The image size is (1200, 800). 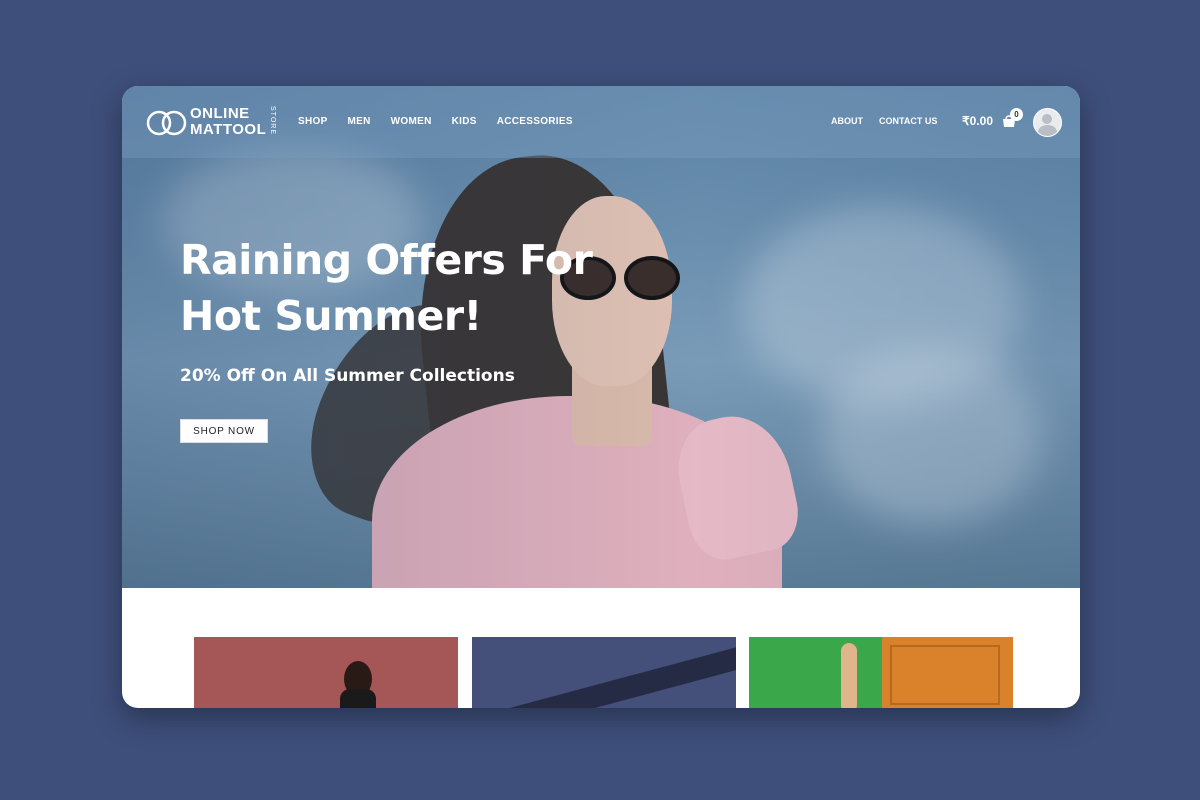 What do you see at coordinates (228, 129) in the screenshot?
I see `logo-line2: MATTOOL` at bounding box center [228, 129].